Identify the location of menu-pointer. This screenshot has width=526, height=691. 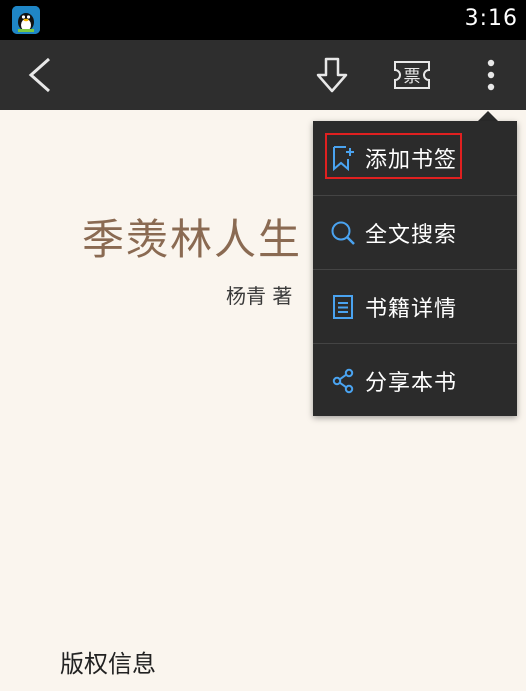
(488, 116).